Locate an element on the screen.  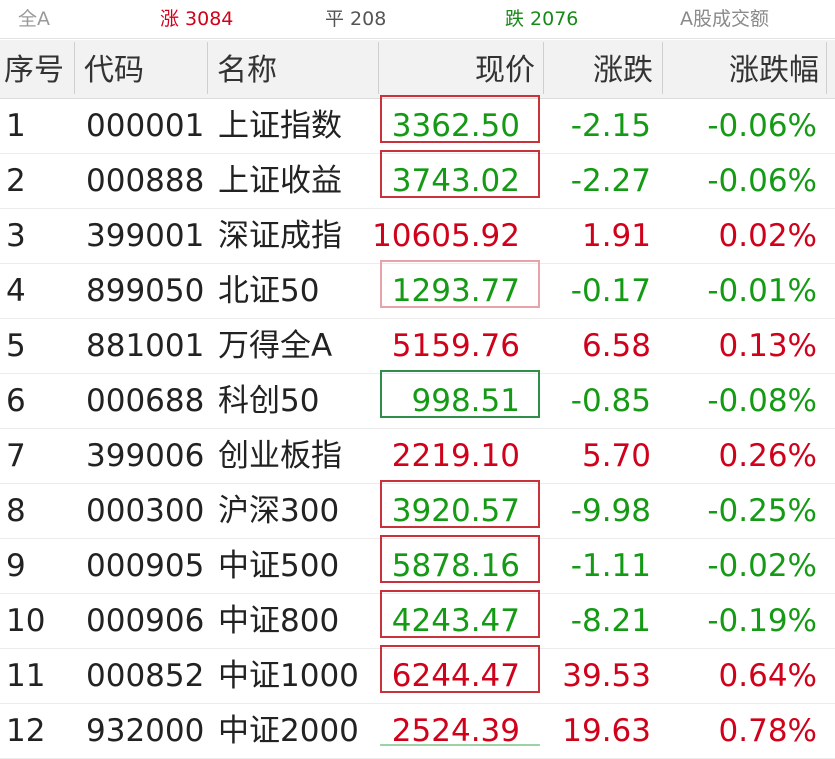
row-seq: 1 is located at coordinates (16, 126).